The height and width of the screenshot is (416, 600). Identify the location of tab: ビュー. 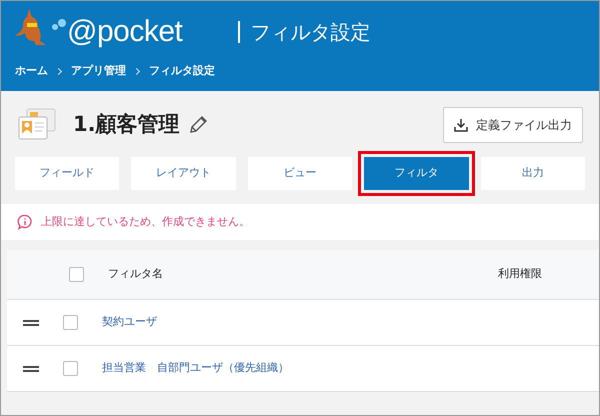
(300, 173).